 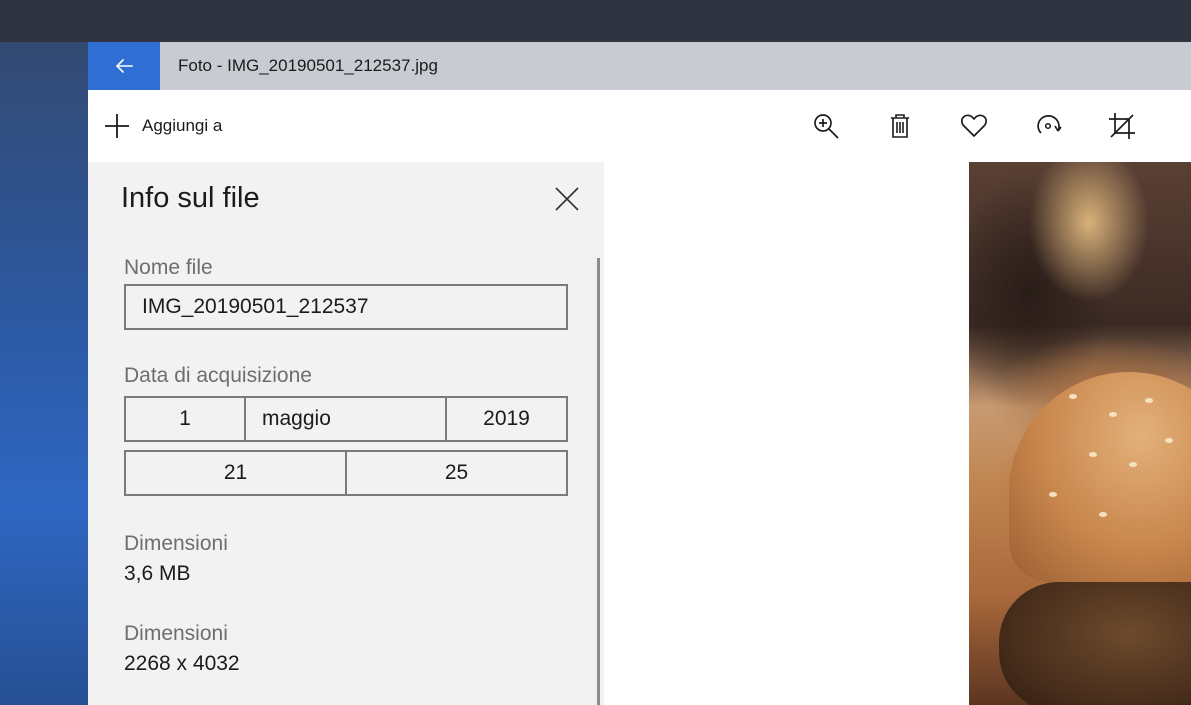 I want to click on back-button, so click(x=124, y=66).